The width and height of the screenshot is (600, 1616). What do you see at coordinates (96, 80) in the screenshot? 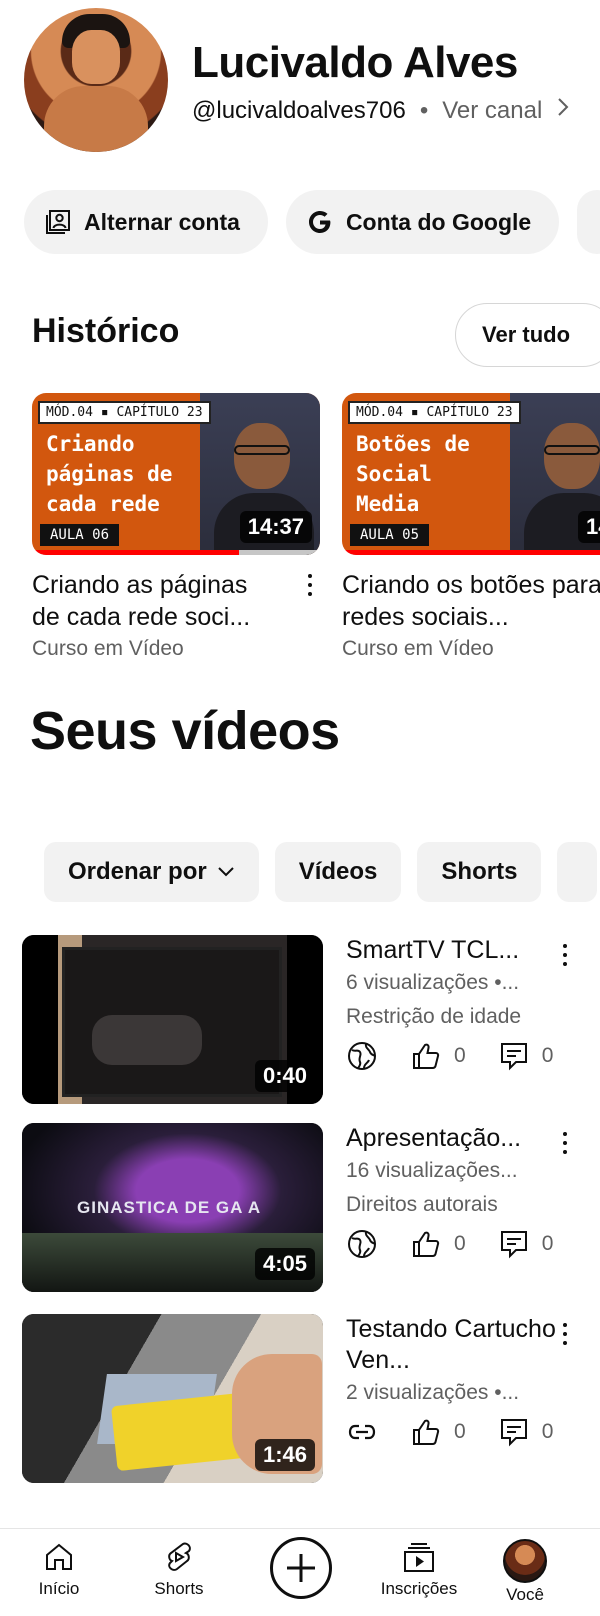
I see `channel-avatar` at bounding box center [96, 80].